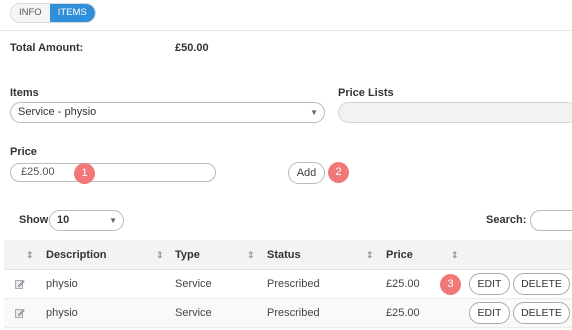 This screenshot has width=572, height=330. I want to click on search-label: Search:, so click(506, 220).